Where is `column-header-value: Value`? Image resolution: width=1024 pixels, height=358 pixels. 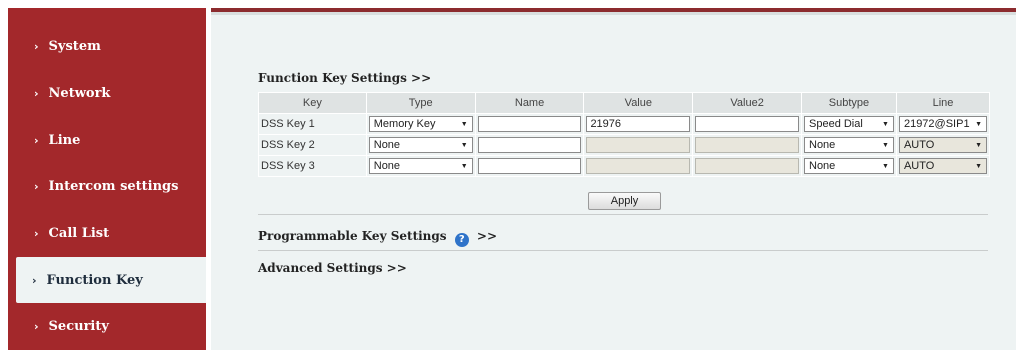
column-header-value: Value is located at coordinates (638, 103).